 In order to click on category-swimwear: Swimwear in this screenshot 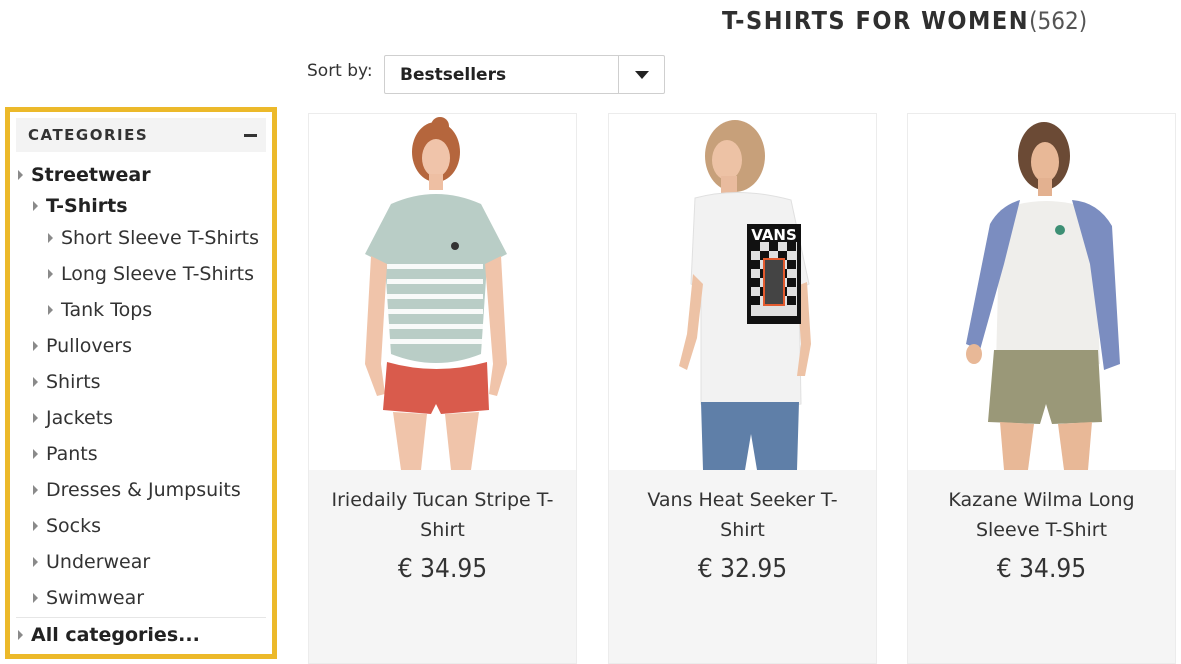, I will do `click(88, 598)`.